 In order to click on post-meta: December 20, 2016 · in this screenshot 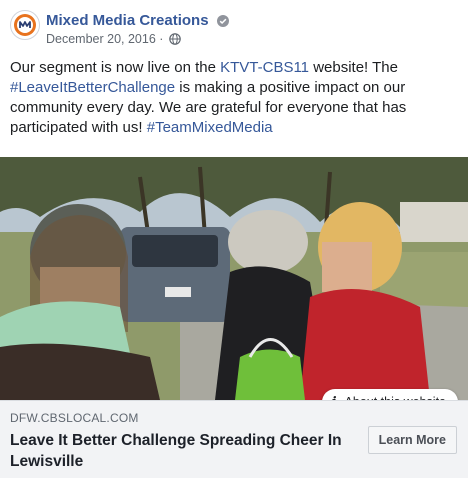, I will do `click(113, 39)`.